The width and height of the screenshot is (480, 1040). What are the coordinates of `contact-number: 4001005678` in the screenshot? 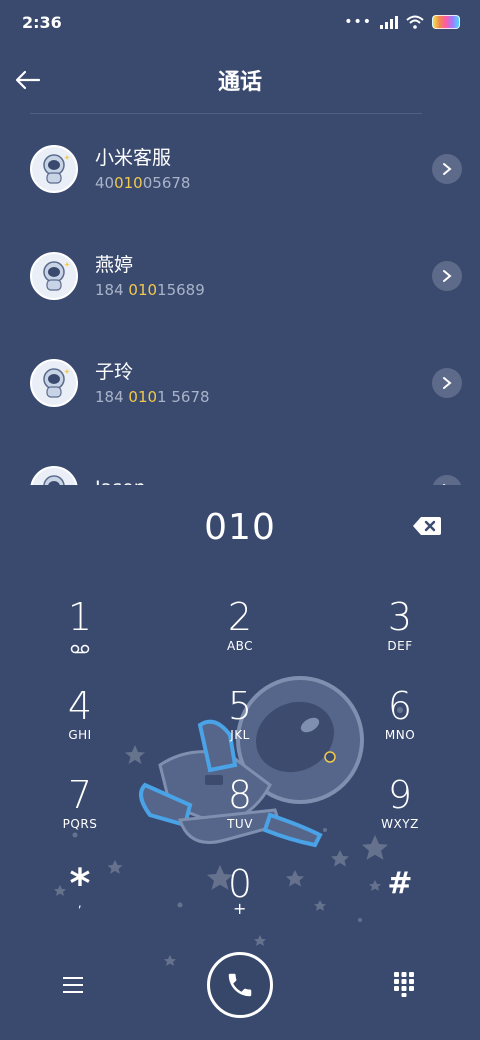 It's located at (143, 182).